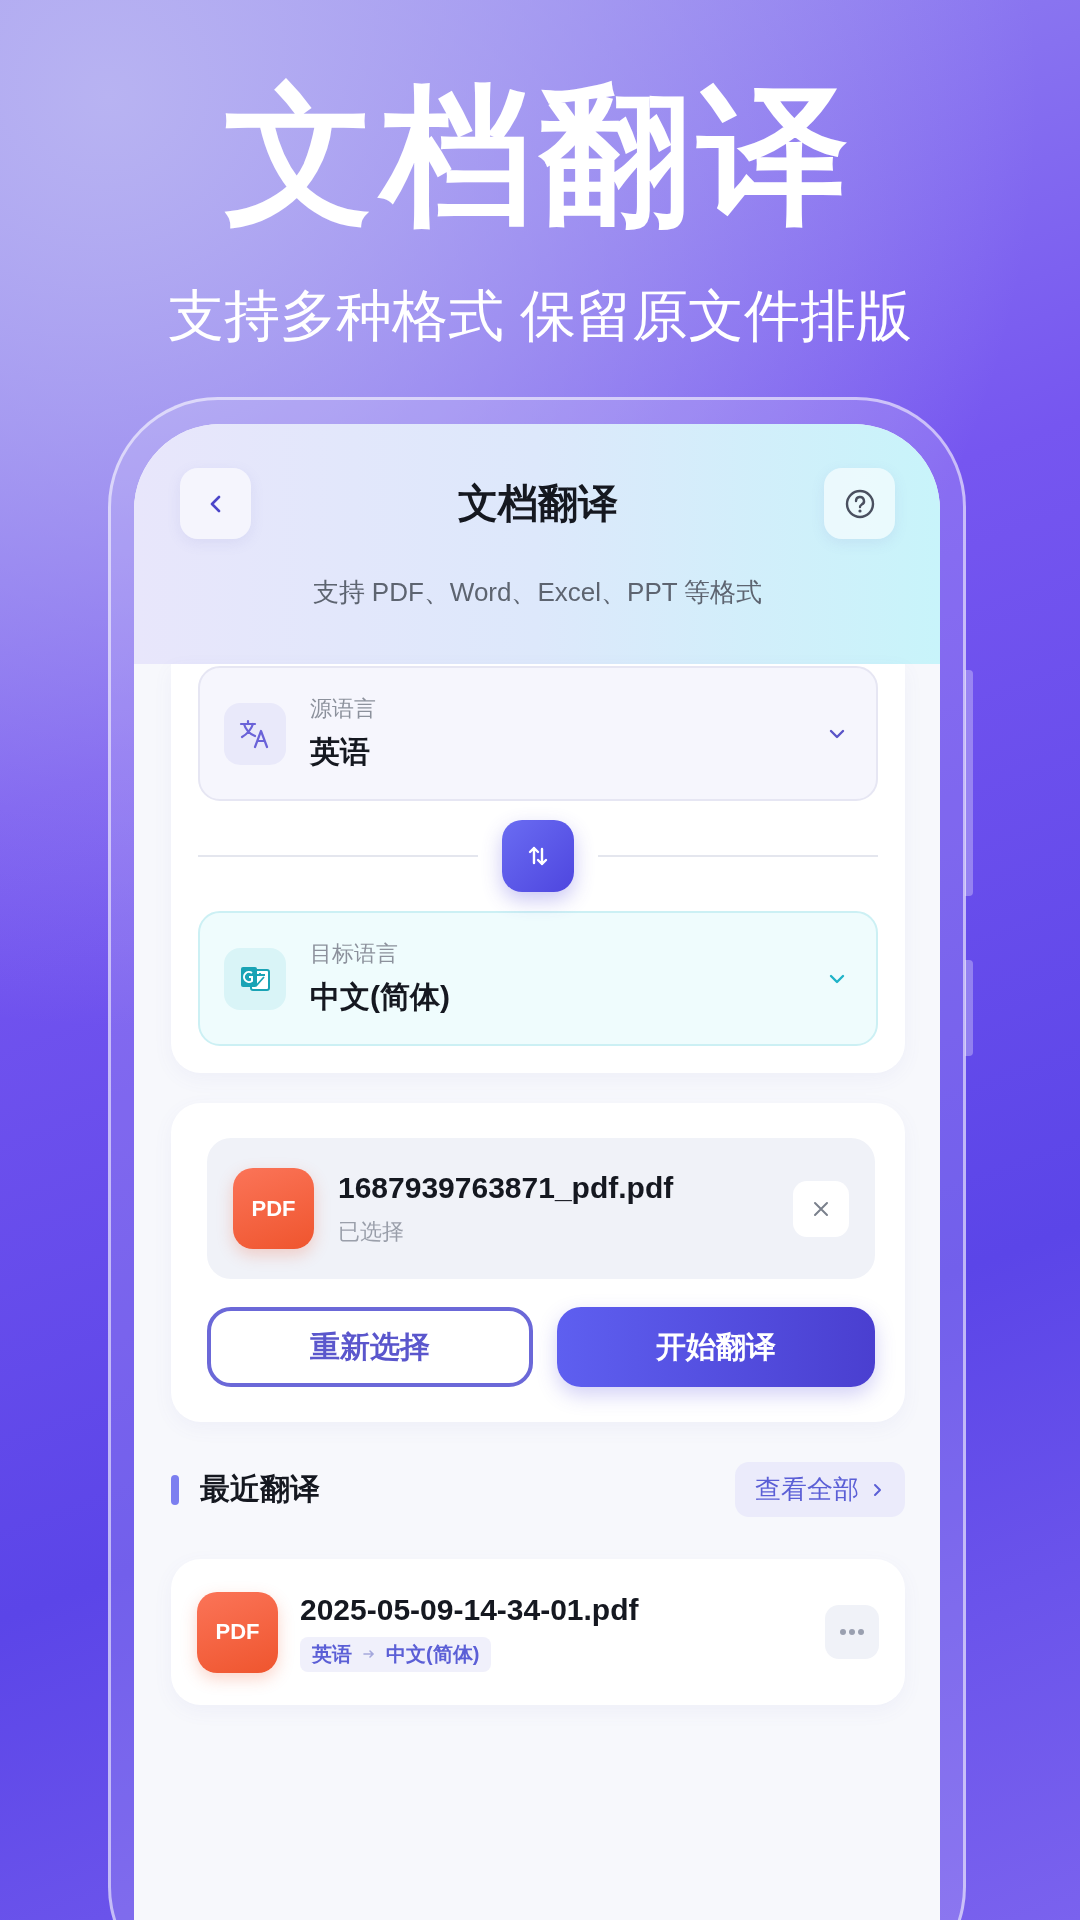 The height and width of the screenshot is (1920, 1080). Describe the element at coordinates (370, 1347) in the screenshot. I see `reselect-button: 重新选择` at that location.